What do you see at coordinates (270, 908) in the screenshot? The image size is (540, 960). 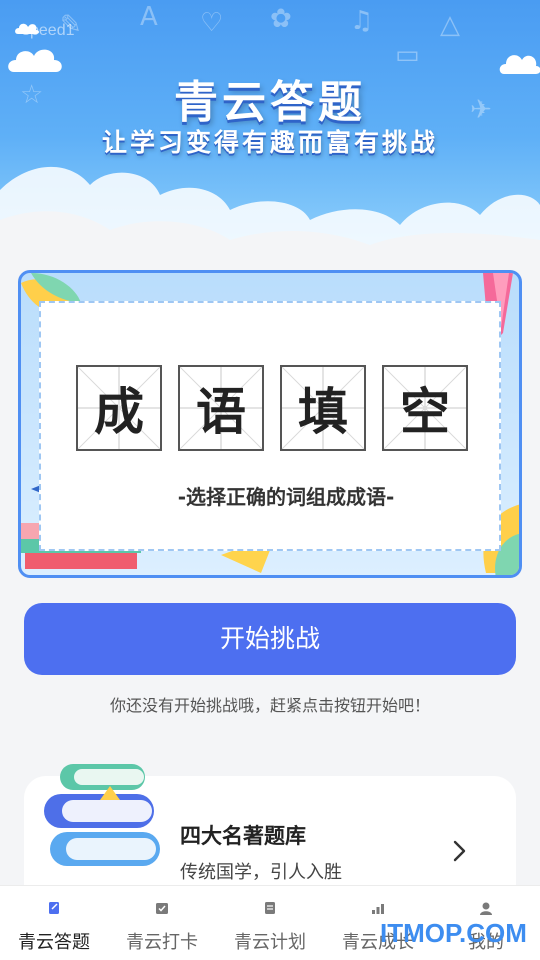 I see `plan-icon` at bounding box center [270, 908].